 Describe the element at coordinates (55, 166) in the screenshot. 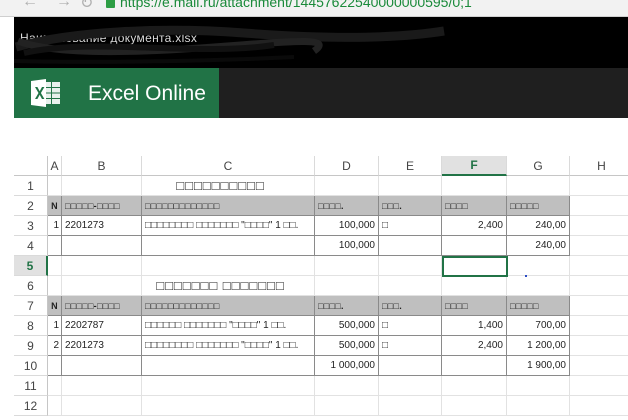

I see `column-header-a: A` at that location.